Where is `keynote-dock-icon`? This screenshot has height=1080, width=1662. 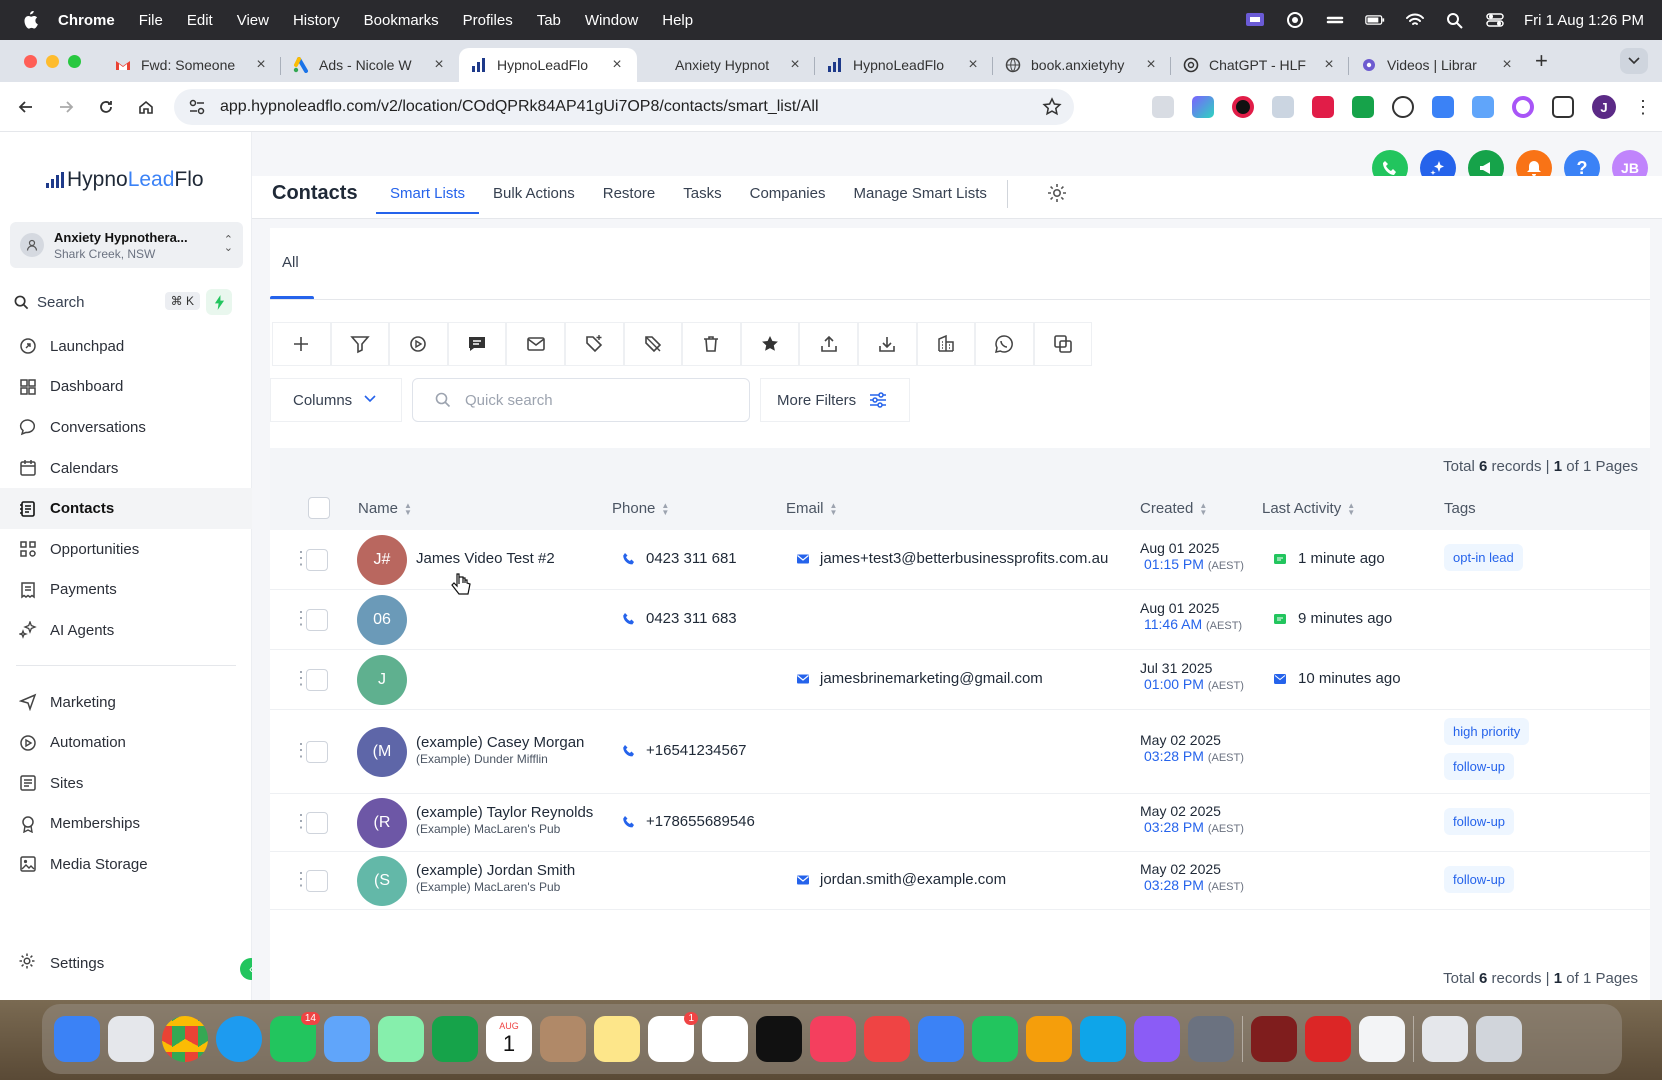
keynote-dock-icon is located at coordinates (941, 1039).